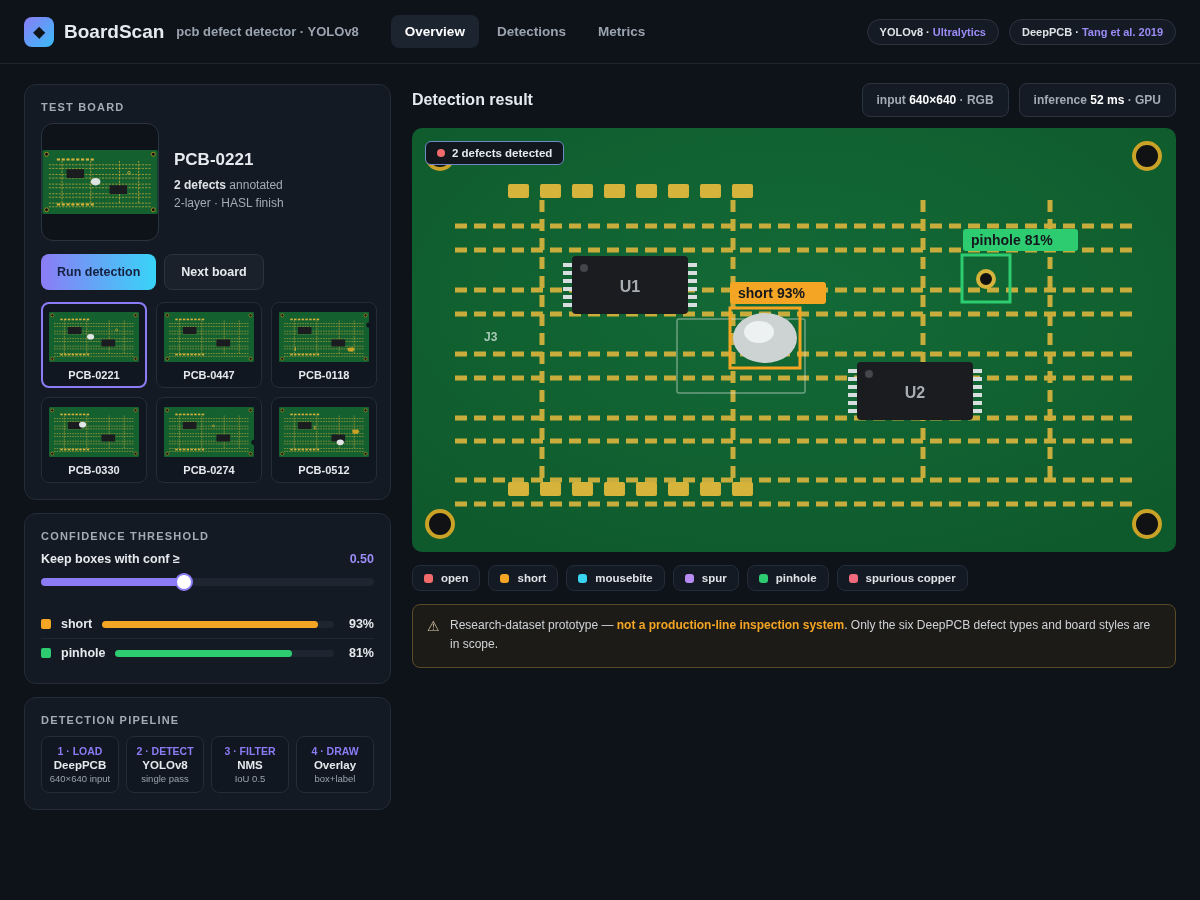  I want to click on board-name: PCB-0221, so click(214, 160).